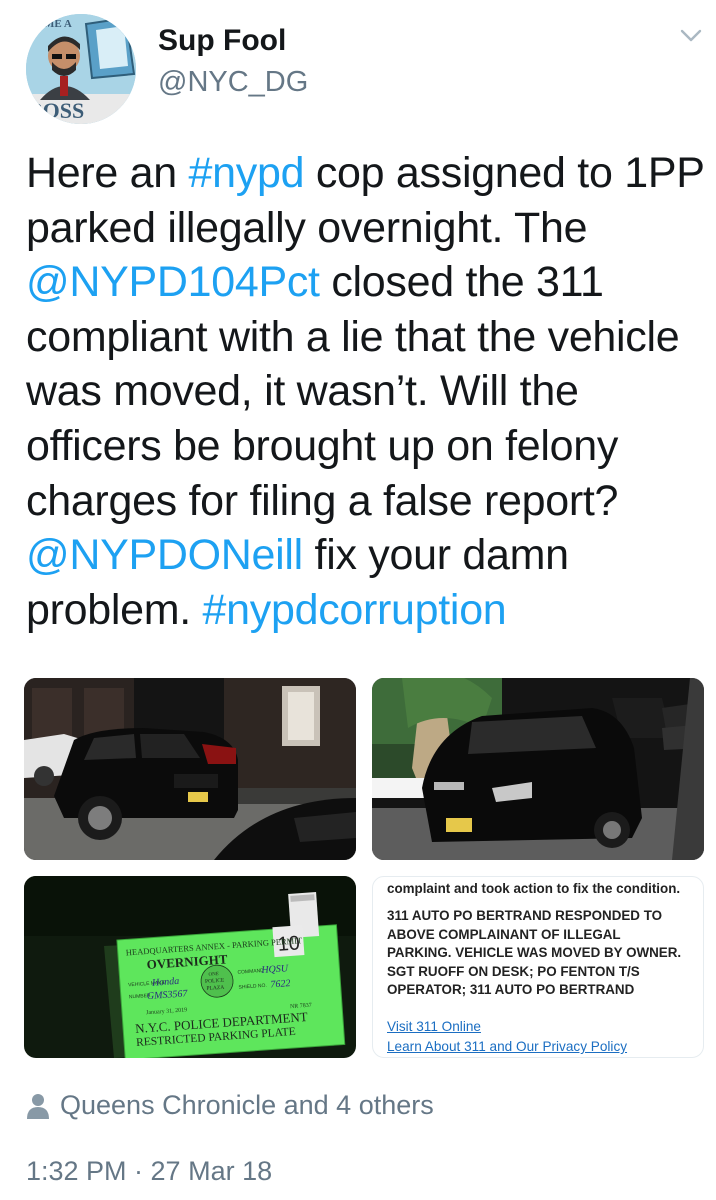  I want to click on avatar-image: BOSS ME A, so click(81, 69).